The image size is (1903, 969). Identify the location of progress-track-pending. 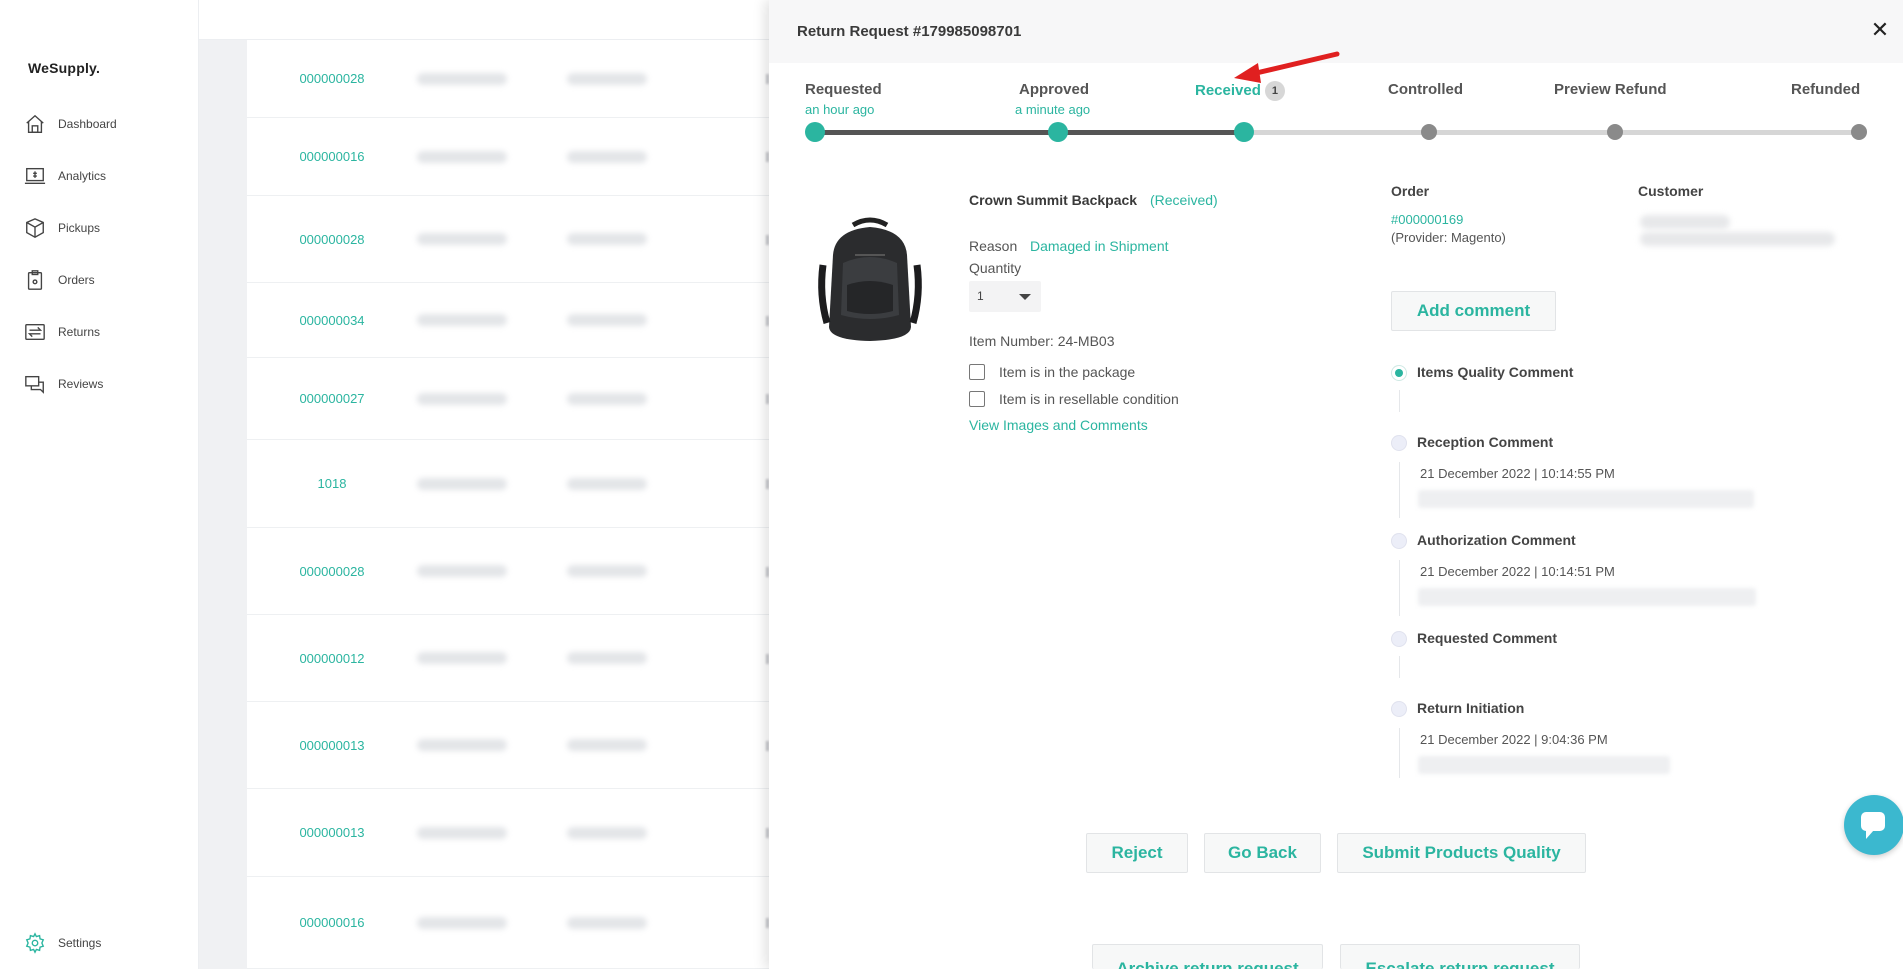
(1552, 132).